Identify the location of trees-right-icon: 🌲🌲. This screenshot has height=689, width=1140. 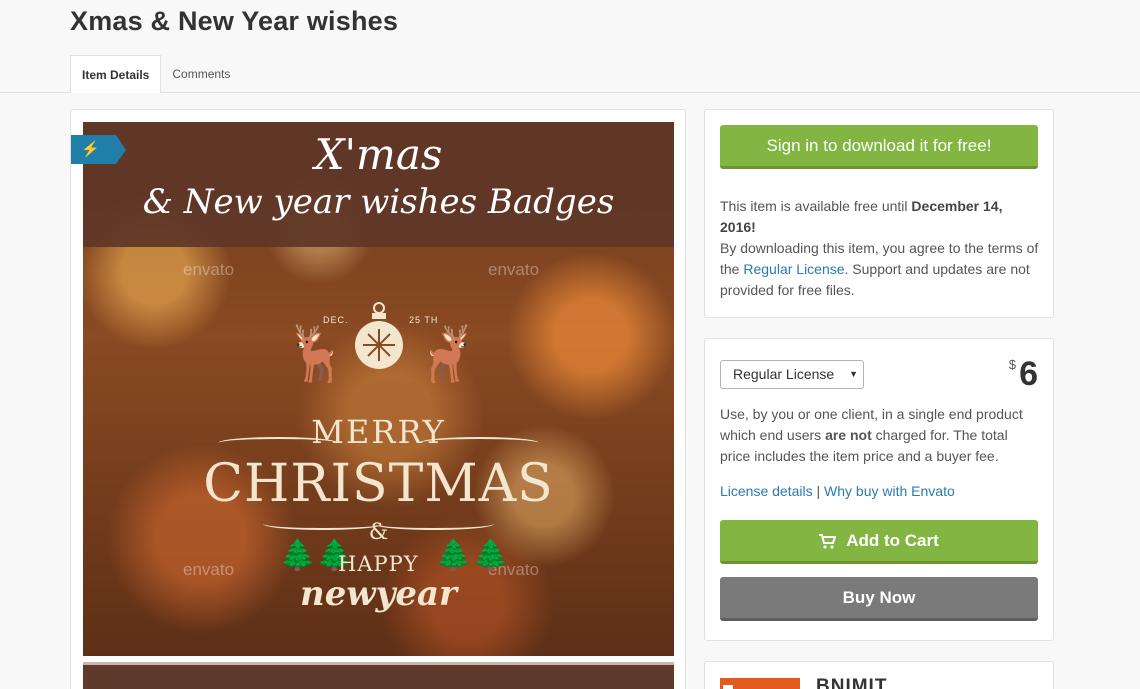
(472, 555).